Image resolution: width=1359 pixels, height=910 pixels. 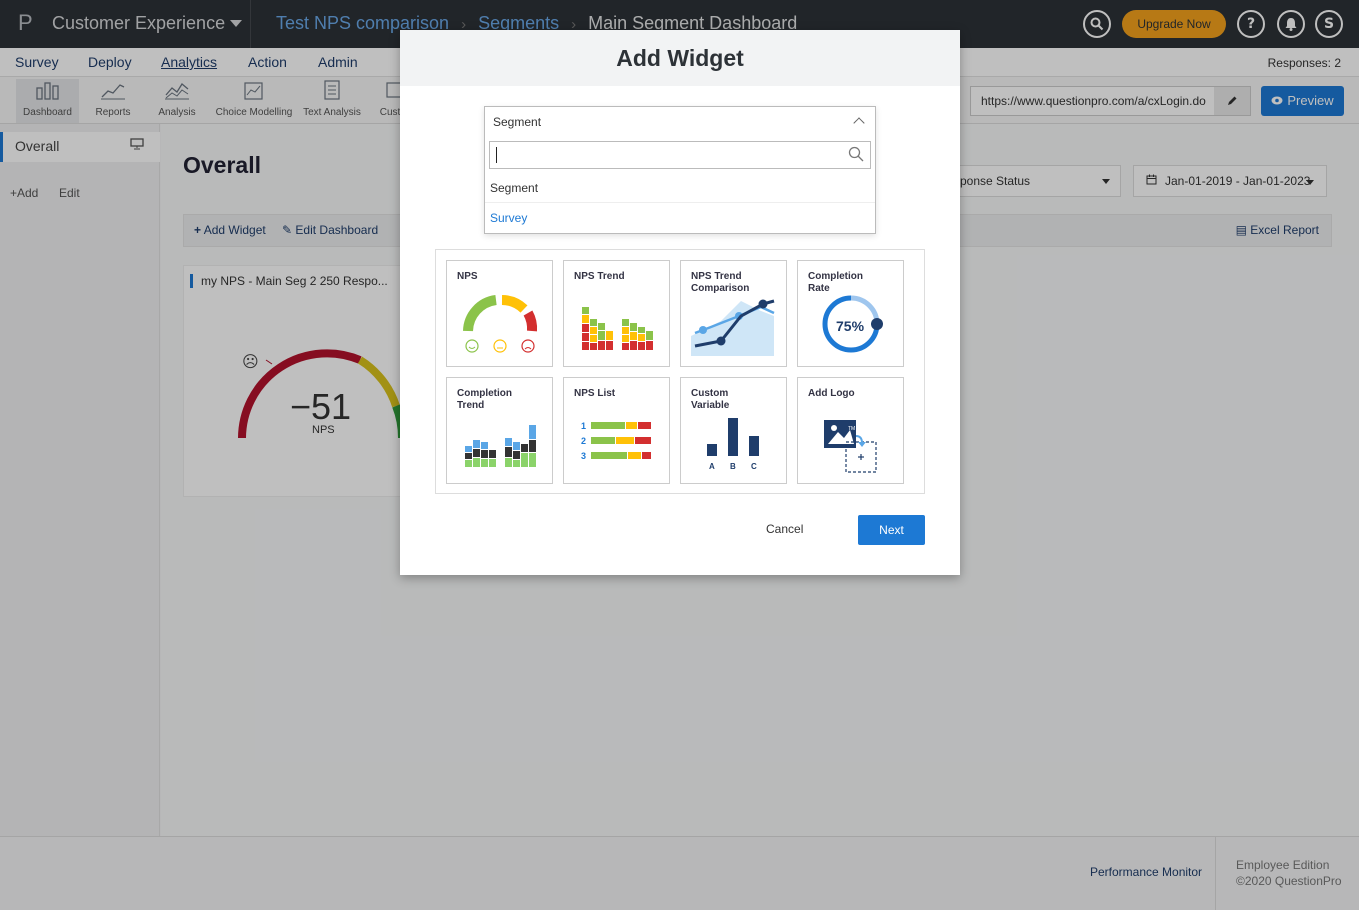 What do you see at coordinates (680, 170) in the screenshot?
I see `source-select: Segment Segment Survey` at bounding box center [680, 170].